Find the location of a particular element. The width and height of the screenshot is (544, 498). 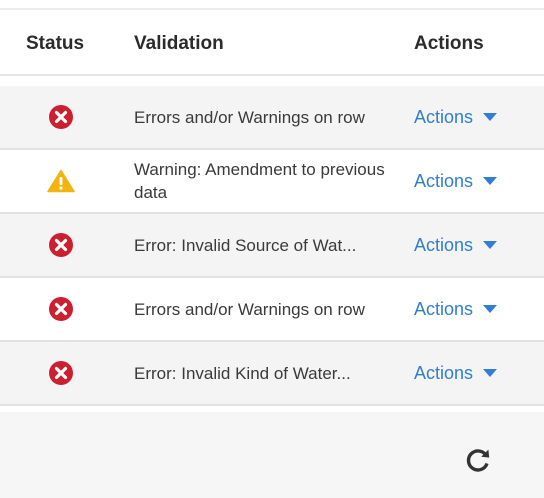

table-header: Status Validation Actions is located at coordinates (272, 45).